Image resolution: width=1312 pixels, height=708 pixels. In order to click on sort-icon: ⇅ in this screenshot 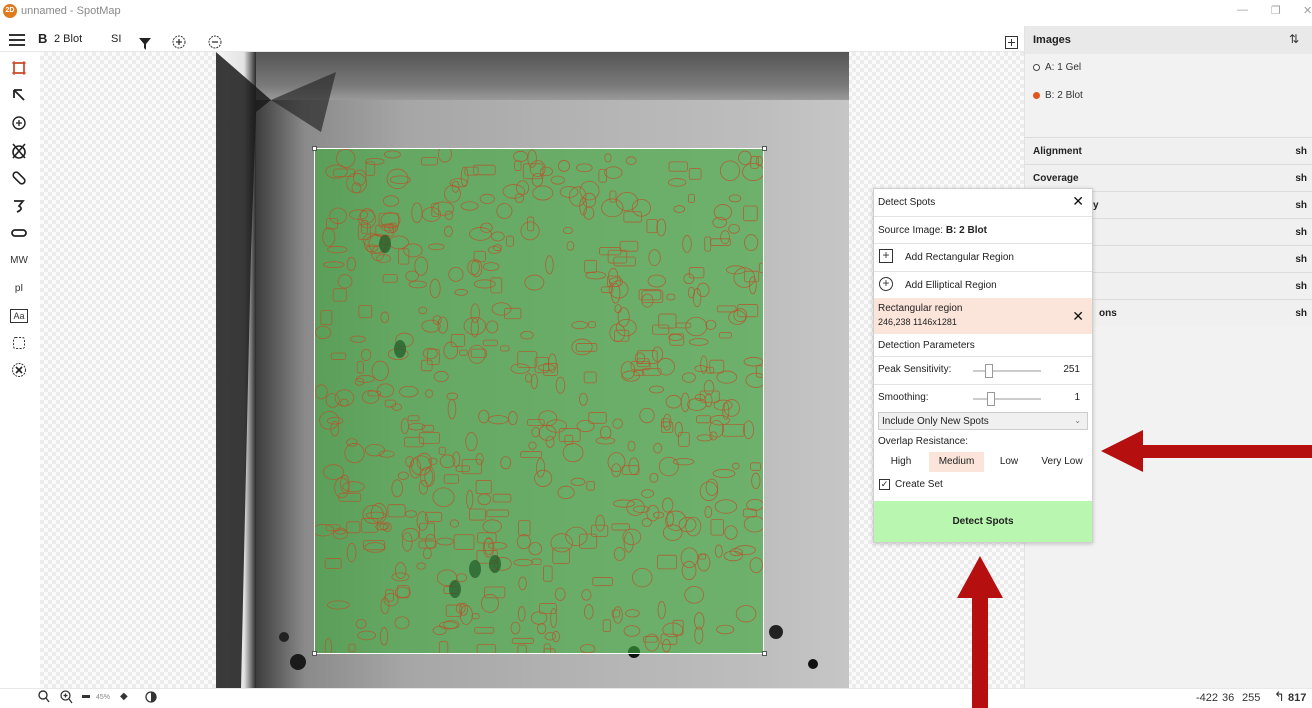, I will do `click(1294, 39)`.